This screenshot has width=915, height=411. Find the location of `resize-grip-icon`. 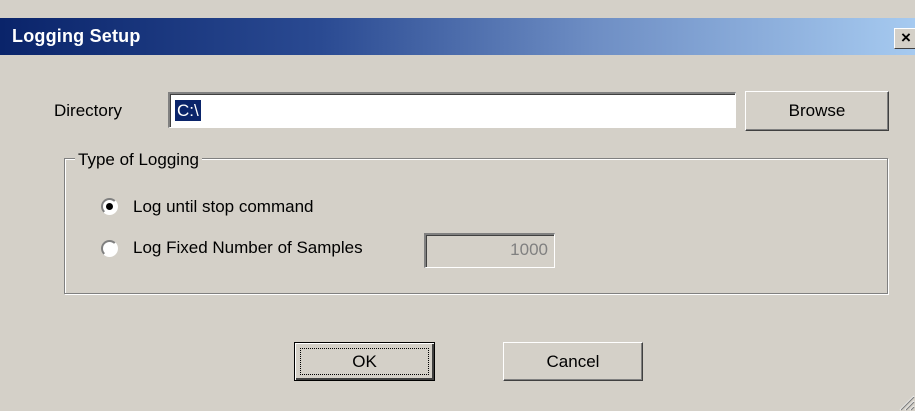

resize-grip-icon is located at coordinates (905, 401).